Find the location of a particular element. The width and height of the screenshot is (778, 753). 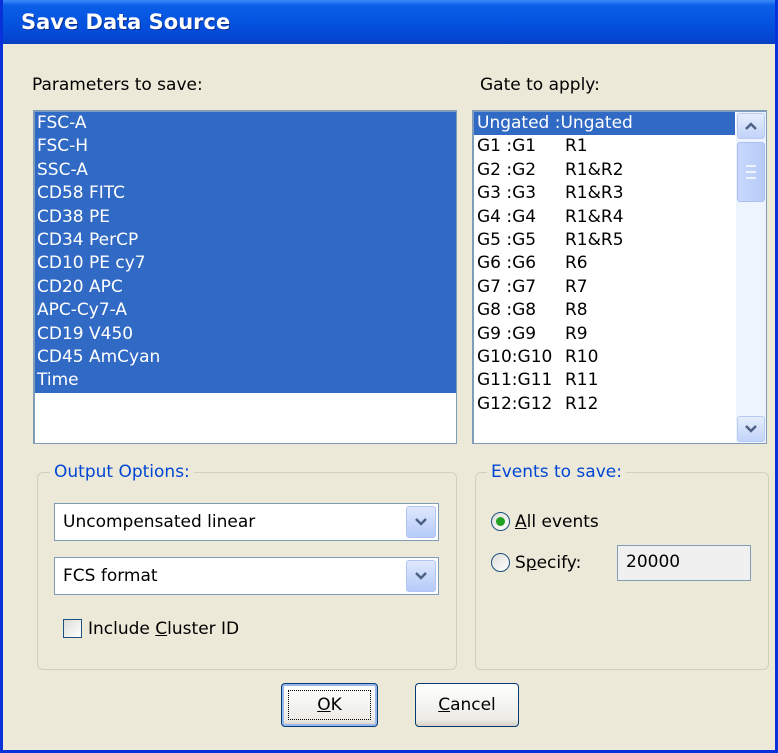

all-events-label: All events is located at coordinates (557, 522).